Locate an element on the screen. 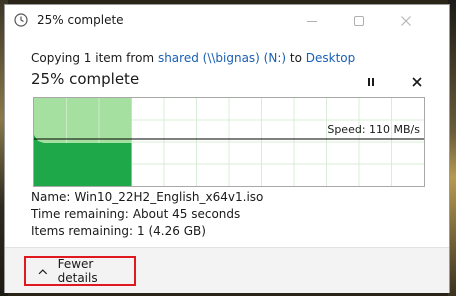 The width and height of the screenshot is (456, 296). time-remaining-label: Time remaining: is located at coordinates (80, 214).